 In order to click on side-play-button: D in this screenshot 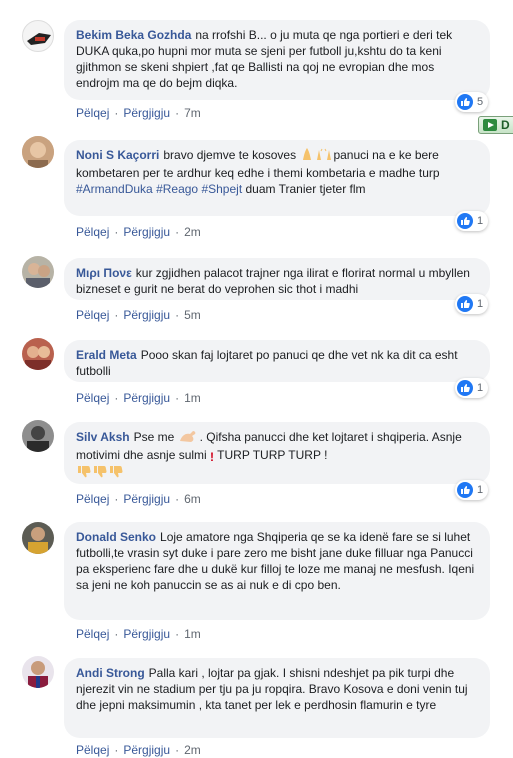, I will do `click(495, 125)`.